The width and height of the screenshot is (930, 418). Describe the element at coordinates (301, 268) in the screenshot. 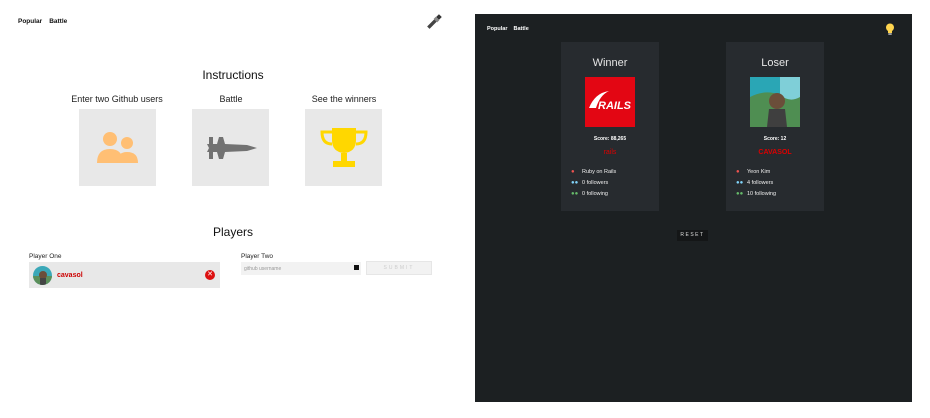

I see `player-two-username-input` at that location.